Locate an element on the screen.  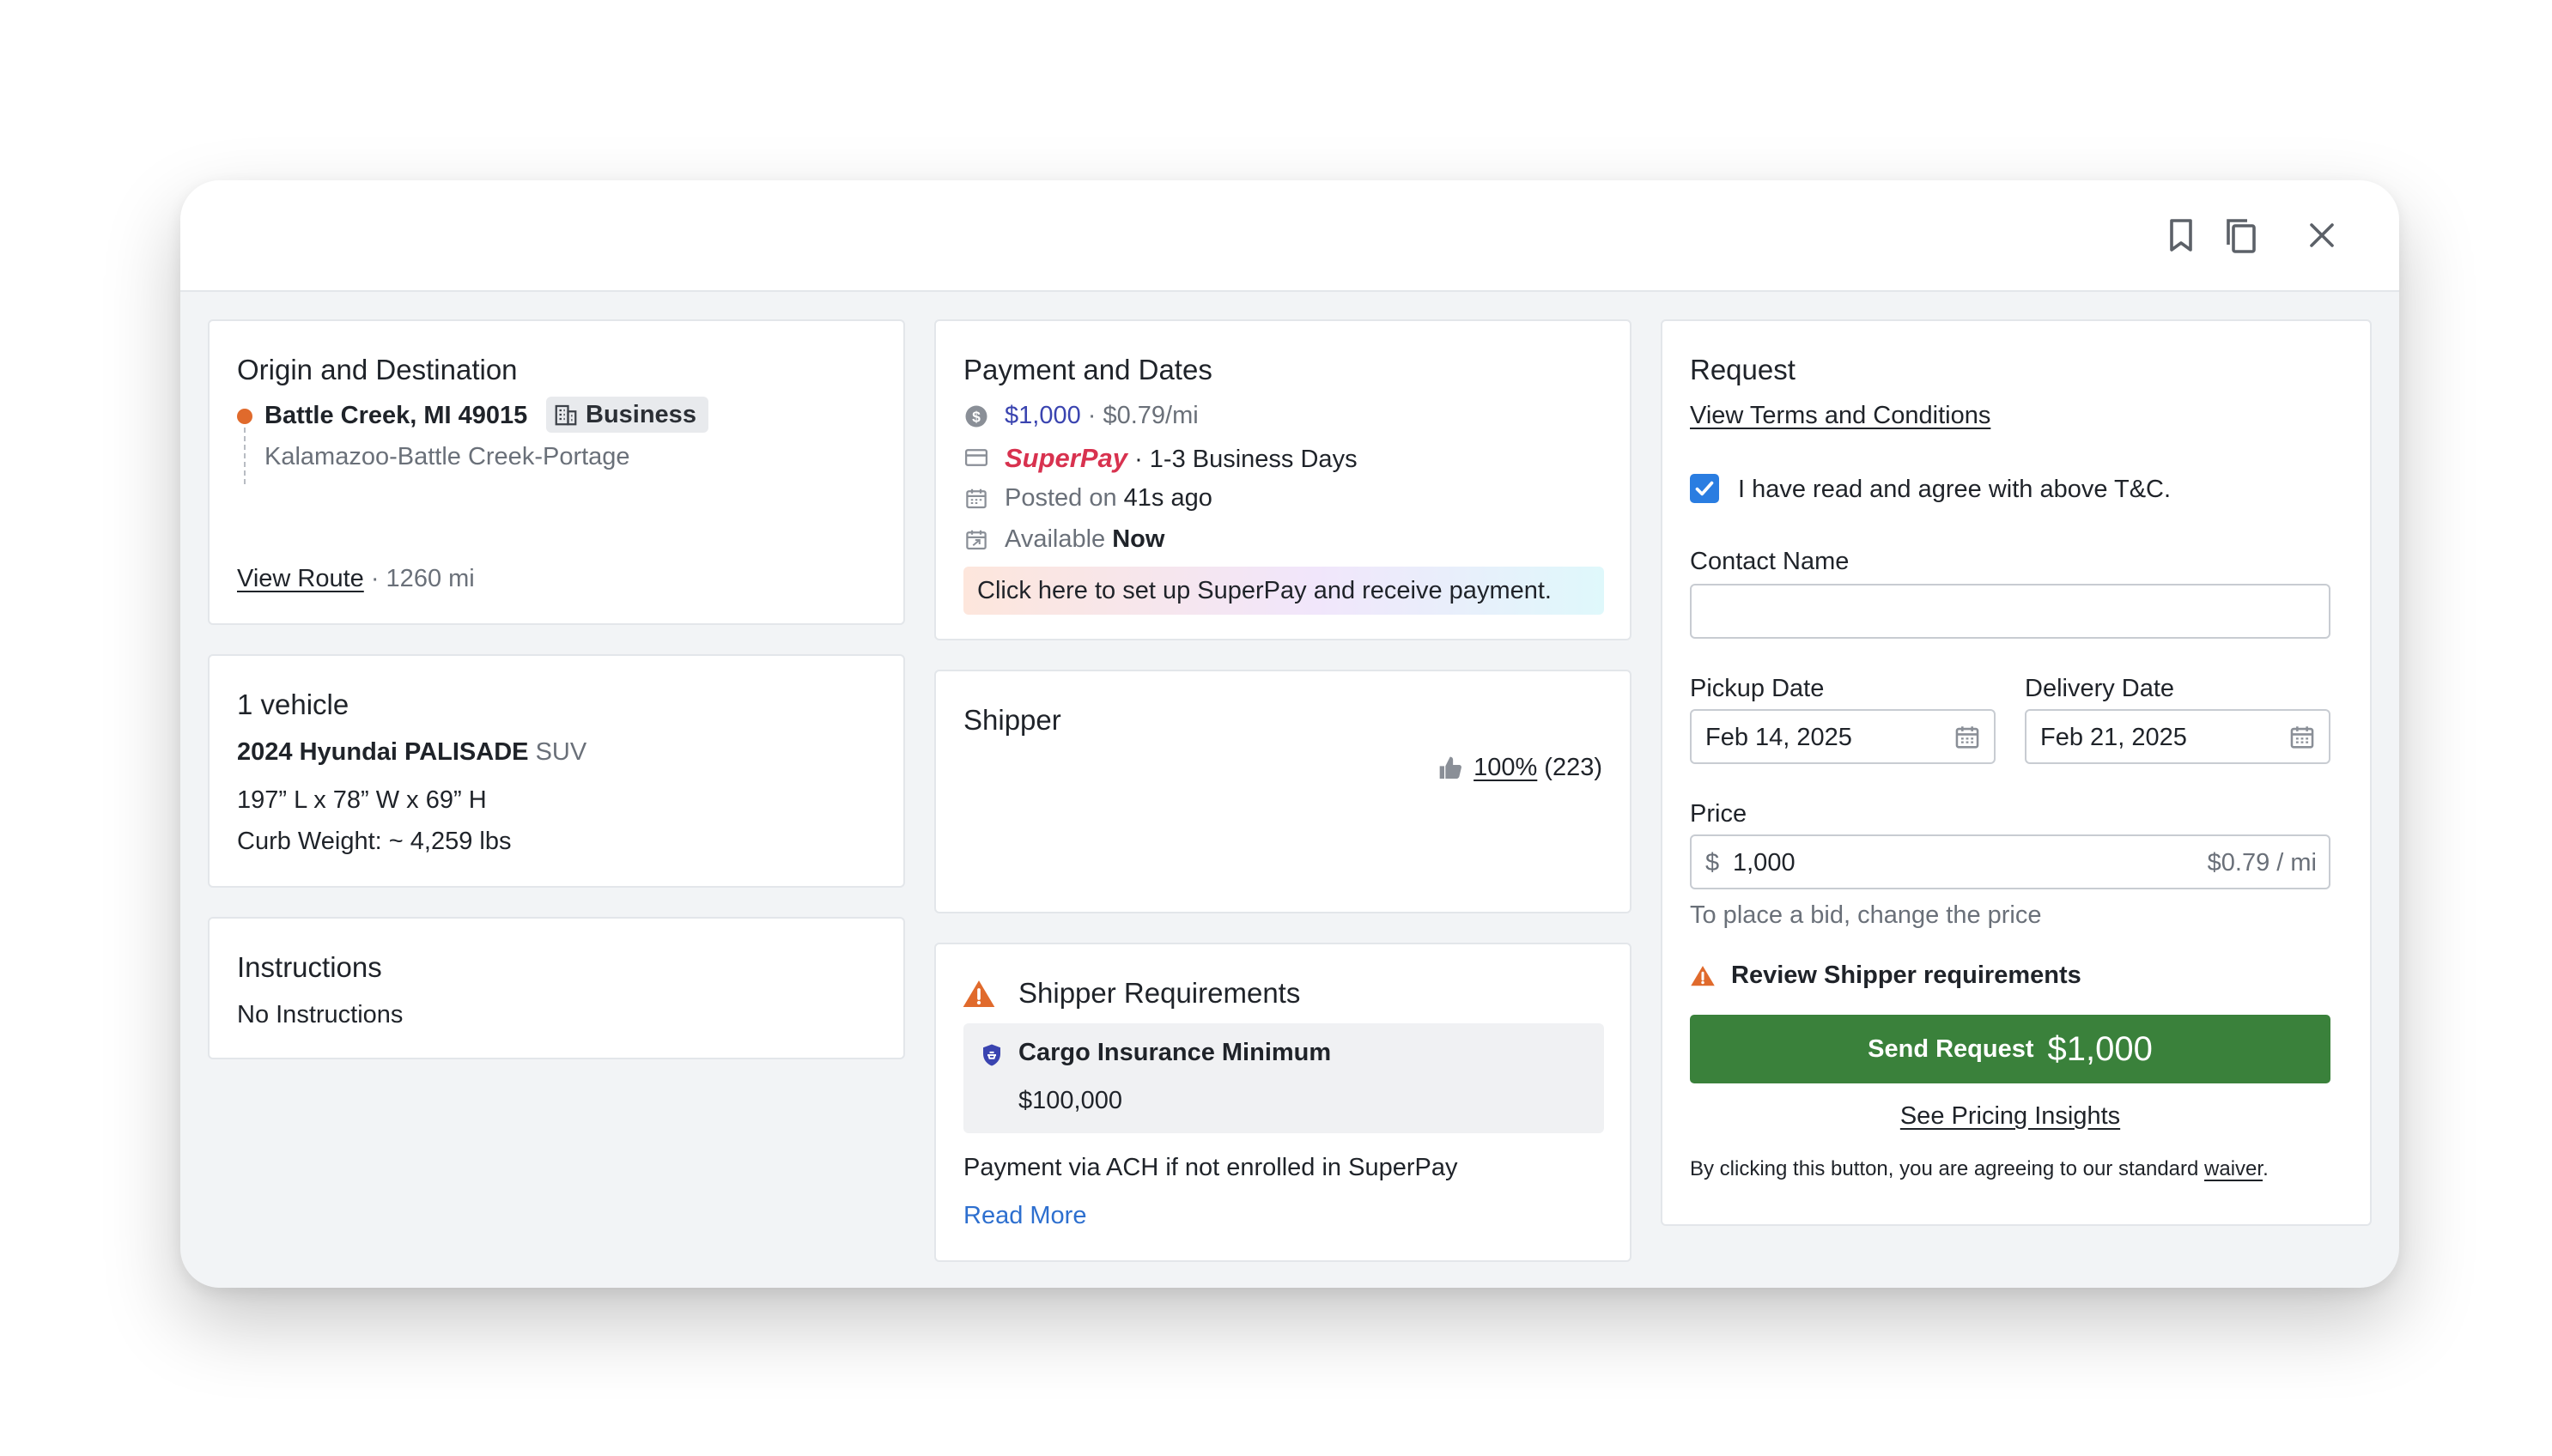
shipper-rating: 100% (223) is located at coordinates (1519, 768).